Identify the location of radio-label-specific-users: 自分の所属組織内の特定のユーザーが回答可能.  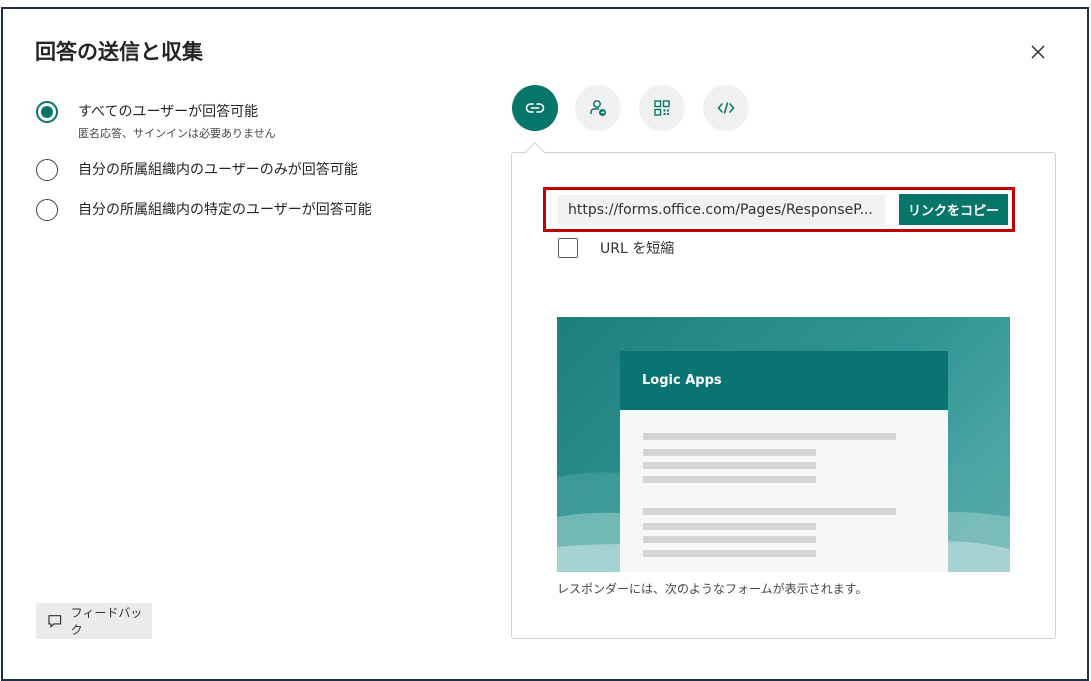
(225, 210).